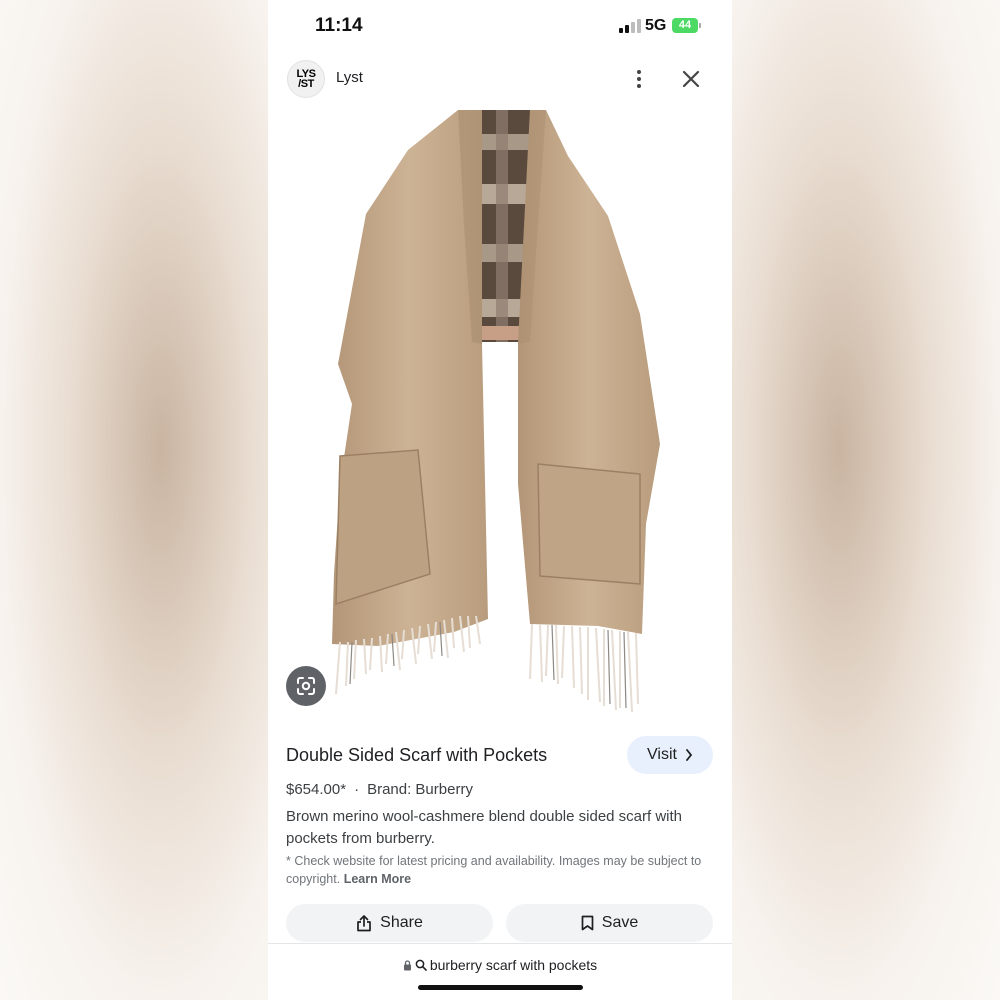 This screenshot has height=1000, width=1000. I want to click on more-vert-icon, so click(639, 72).